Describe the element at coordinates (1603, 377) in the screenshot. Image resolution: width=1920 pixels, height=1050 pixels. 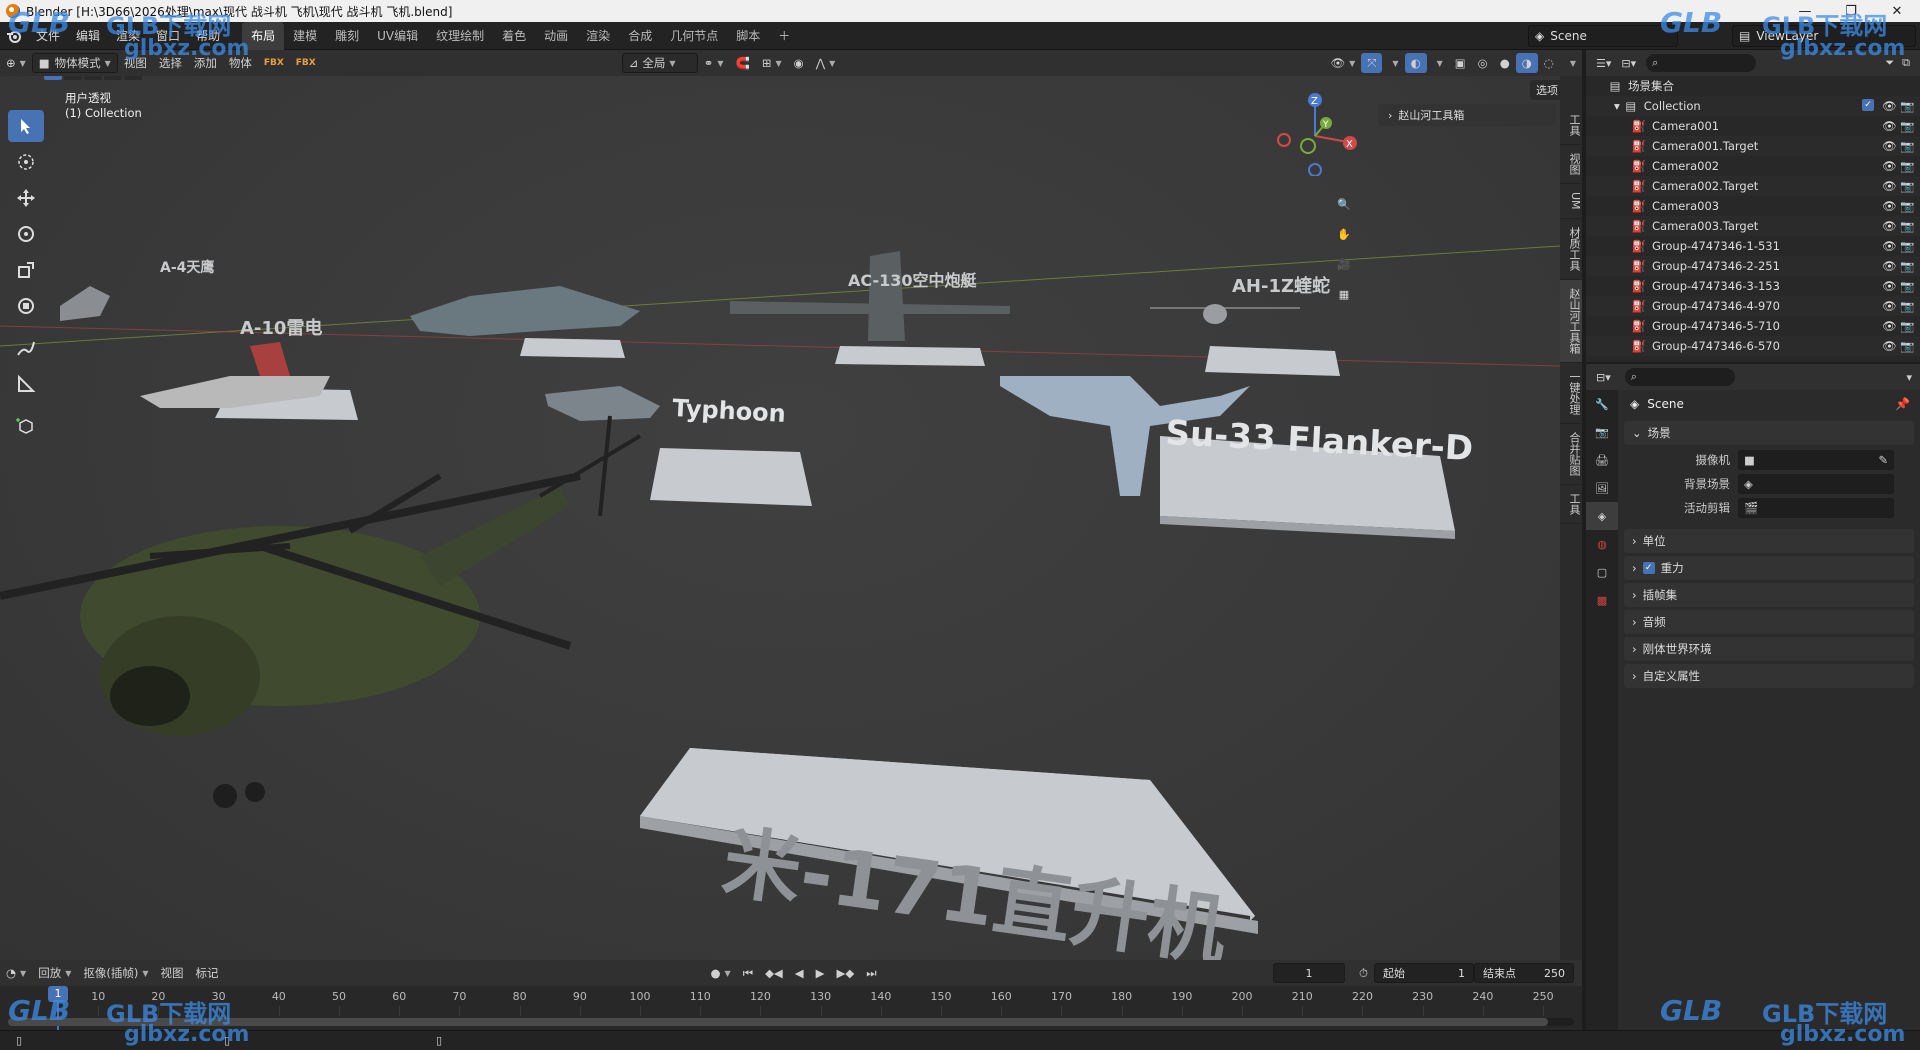
I see `properties-editor-type-icon: ⊟▾` at that location.